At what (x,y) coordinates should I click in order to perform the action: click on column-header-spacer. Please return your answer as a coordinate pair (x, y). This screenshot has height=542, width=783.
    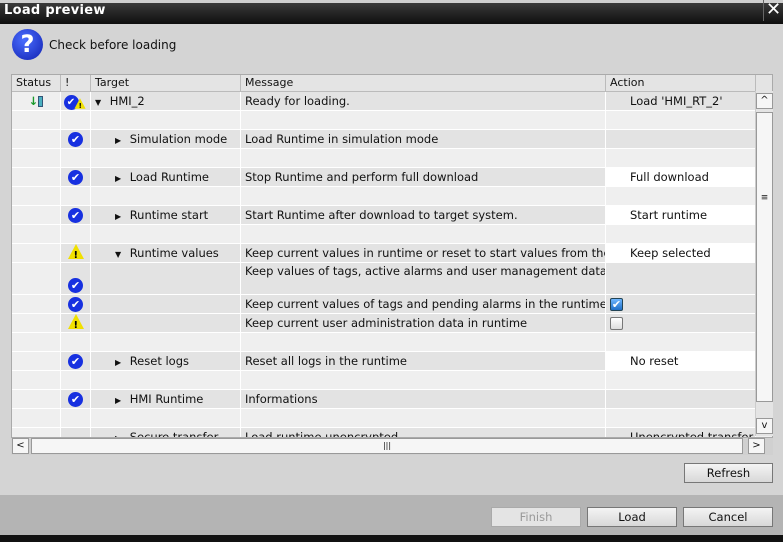
    Looking at the image, I should click on (764, 83).